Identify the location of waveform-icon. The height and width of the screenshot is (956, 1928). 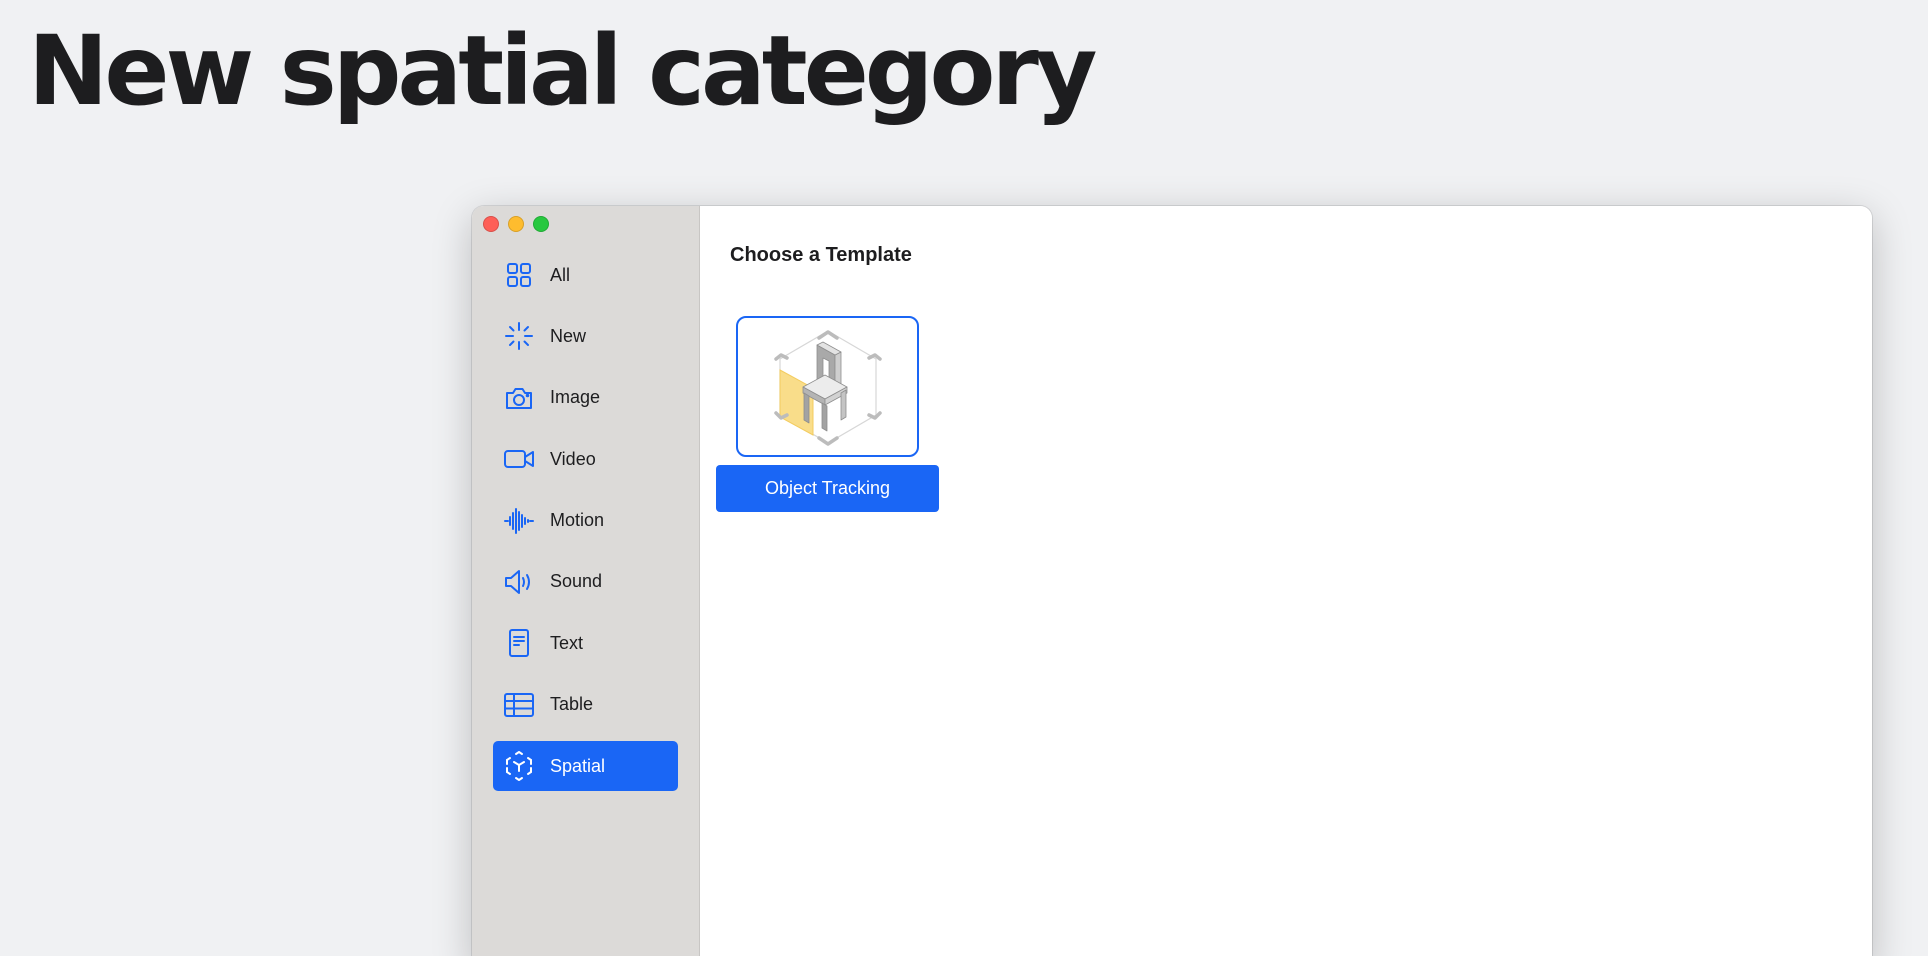
(519, 521).